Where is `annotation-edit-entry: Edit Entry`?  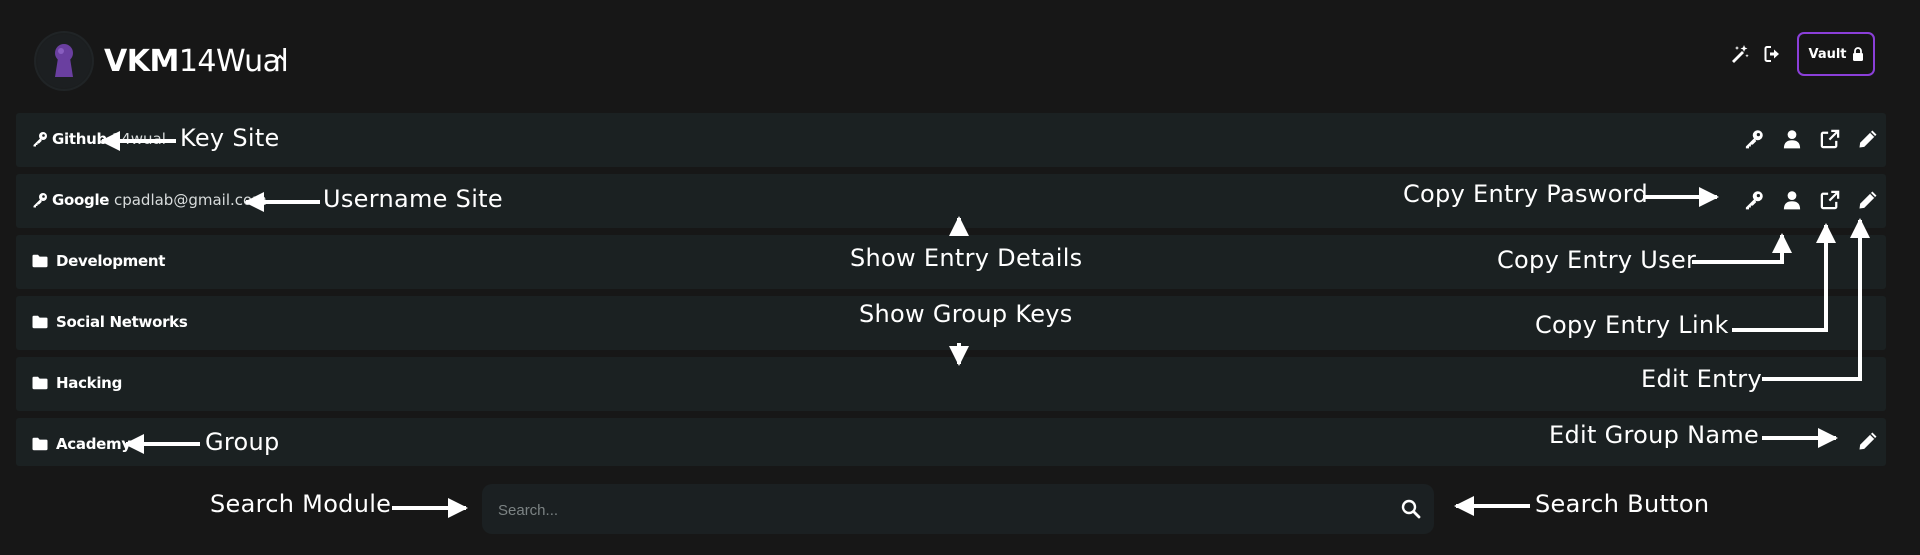
annotation-edit-entry: Edit Entry is located at coordinates (1701, 379).